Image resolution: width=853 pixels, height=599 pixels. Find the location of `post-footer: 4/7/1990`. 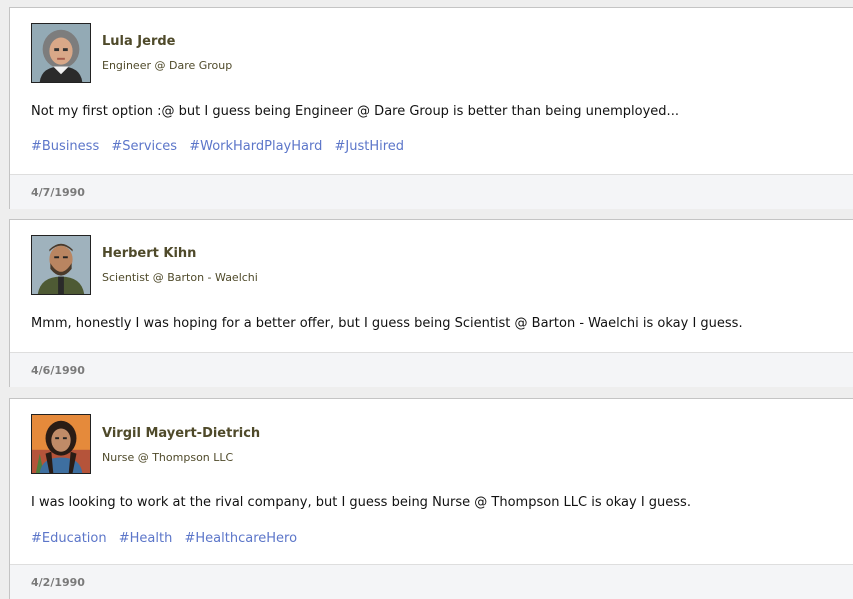

post-footer: 4/7/1990 is located at coordinates (431, 191).